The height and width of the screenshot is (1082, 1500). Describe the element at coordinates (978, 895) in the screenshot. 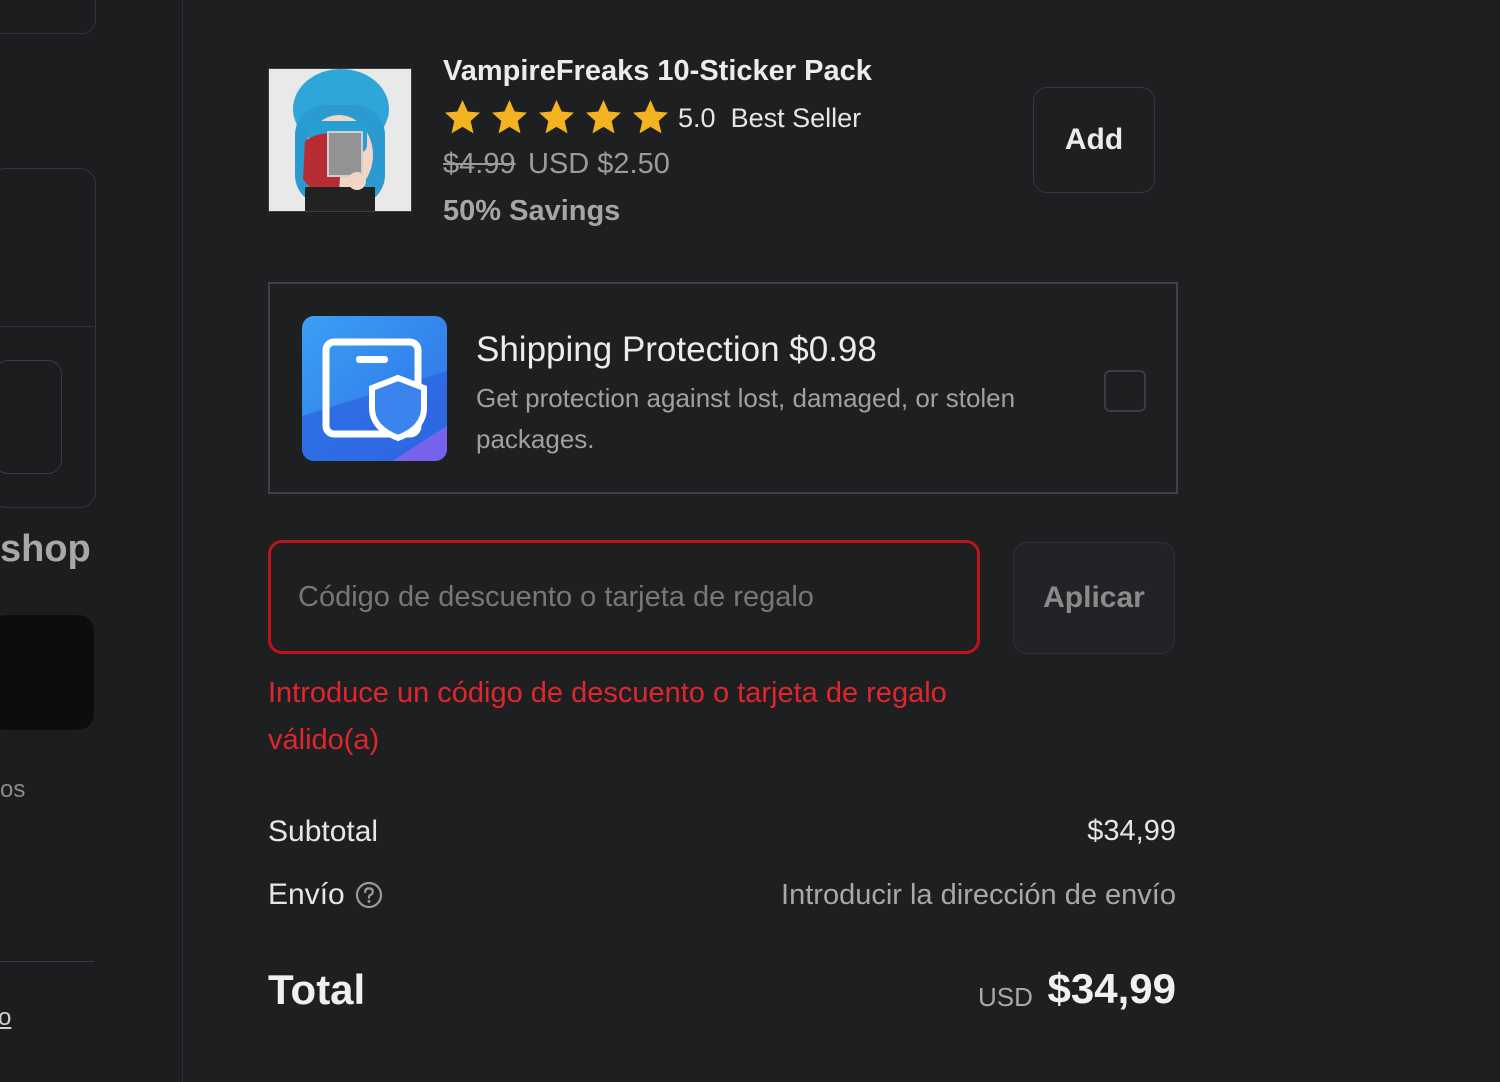

I see `shipping-value: Introducir la dirección de envío` at that location.